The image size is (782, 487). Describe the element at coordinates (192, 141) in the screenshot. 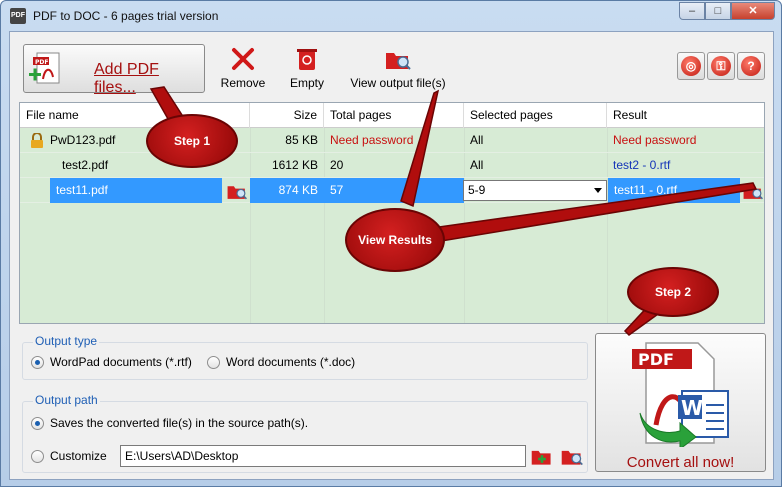

I see `step1-callout: Step 1` at that location.